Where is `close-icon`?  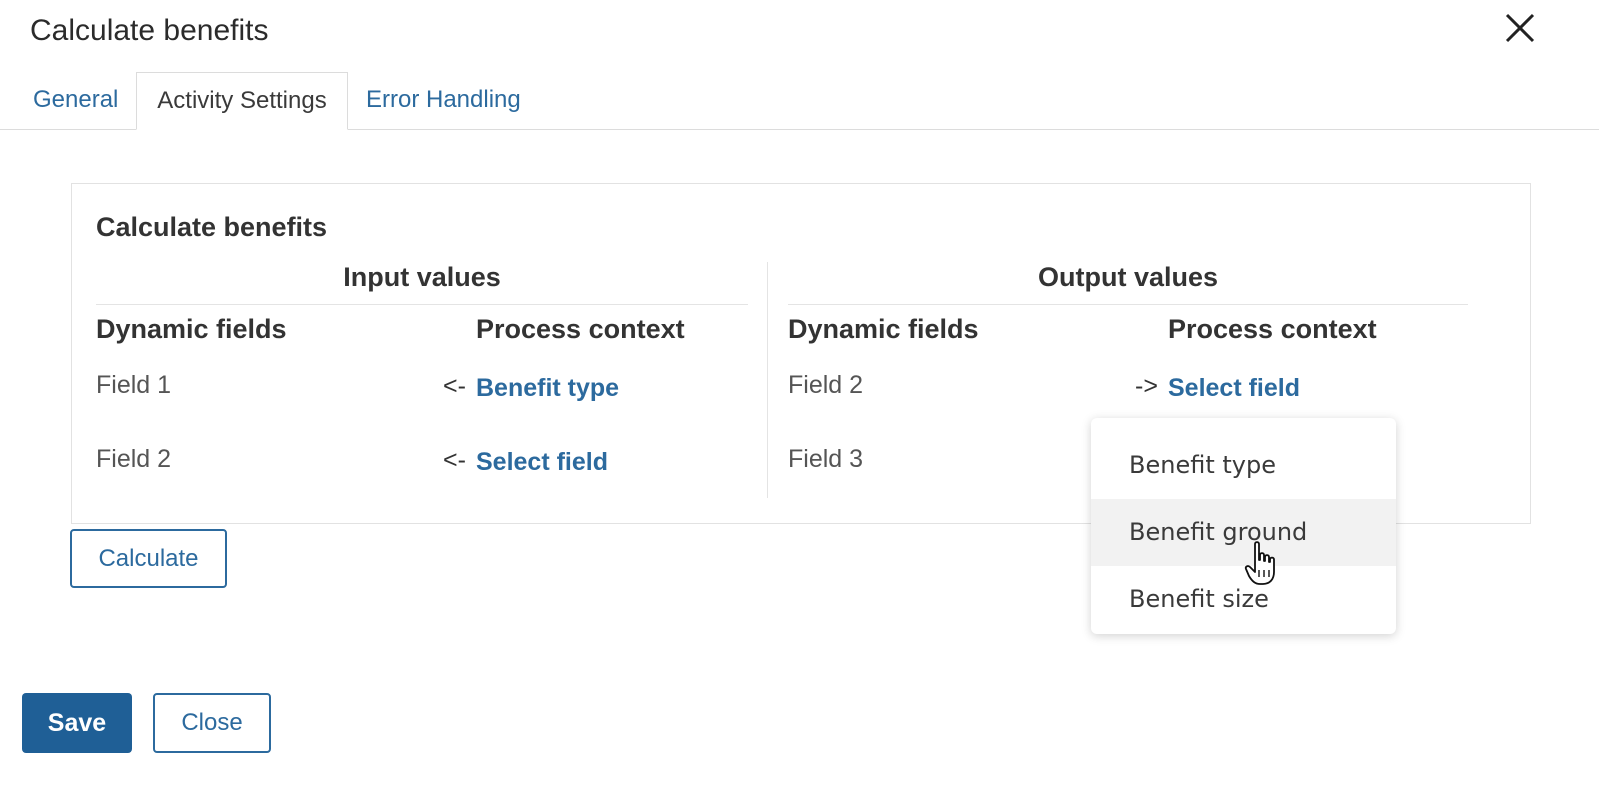 close-icon is located at coordinates (1520, 28).